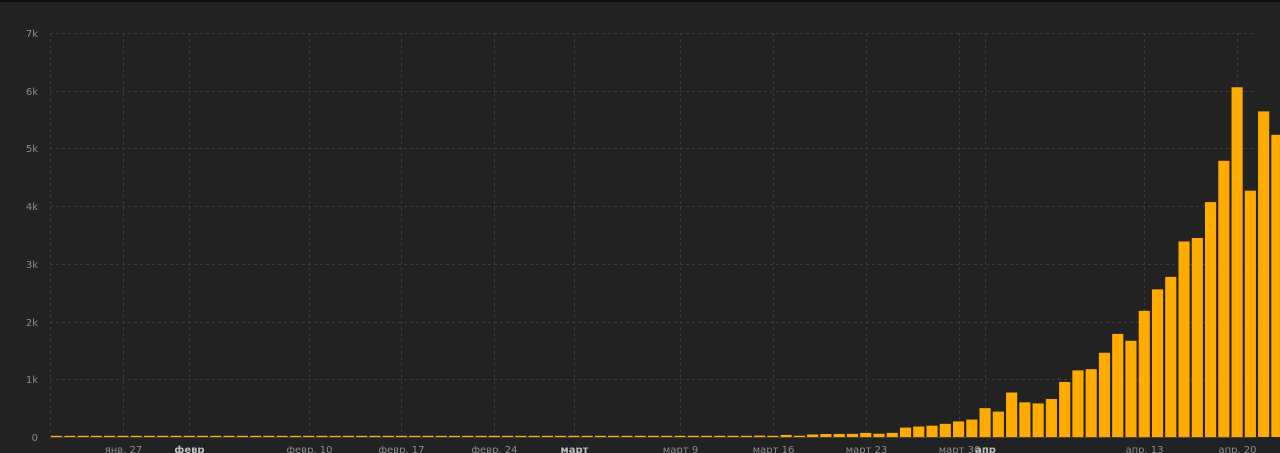 This screenshot has height=453, width=1280. Describe the element at coordinates (985, 449) in the screenshot. I see `x-tick-label: апр` at that location.